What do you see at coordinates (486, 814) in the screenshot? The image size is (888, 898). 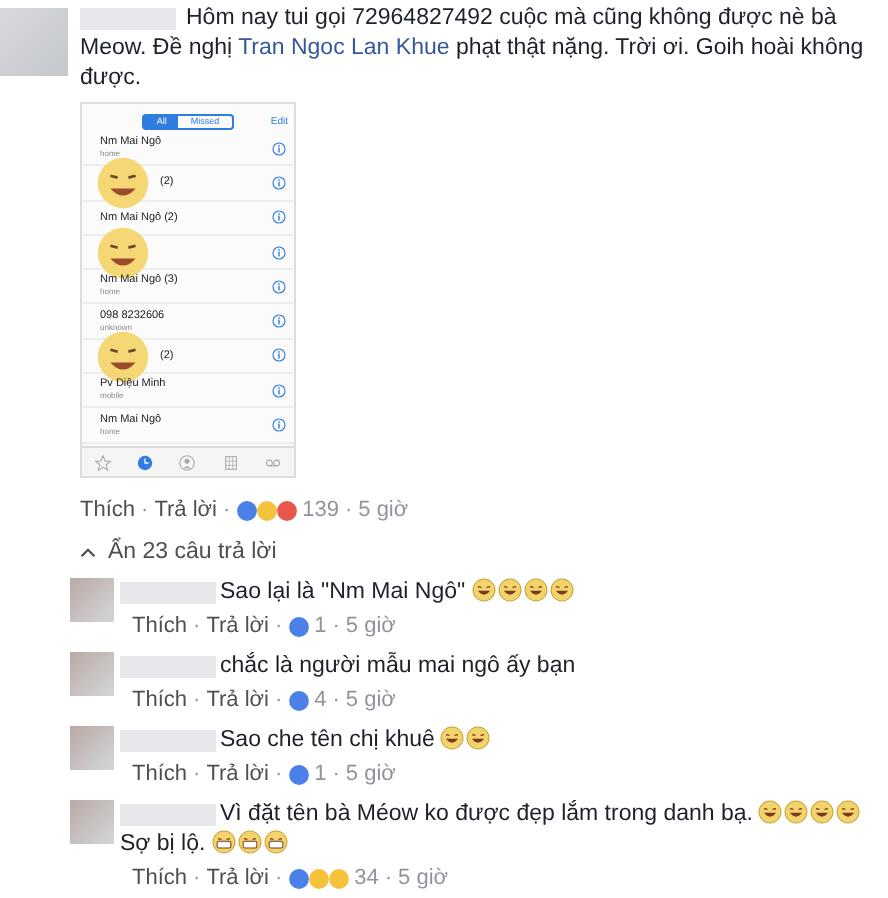 I see `reply-text: Vì đặt tên bà Méow ko được đẹp lắm trong danh bạ.` at bounding box center [486, 814].